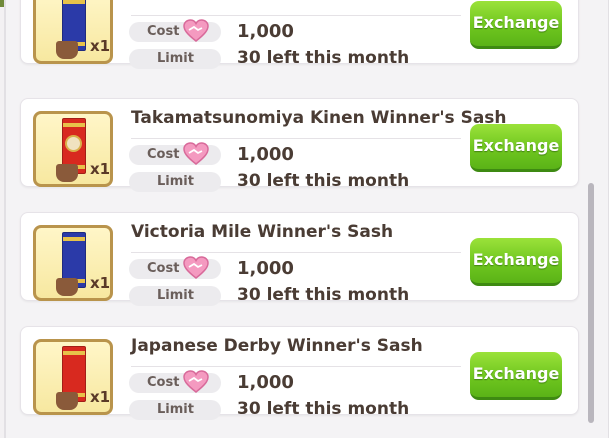  Describe the element at coordinates (277, 346) in the screenshot. I see `item-name: Japanese Derby Winner's Sash` at that location.